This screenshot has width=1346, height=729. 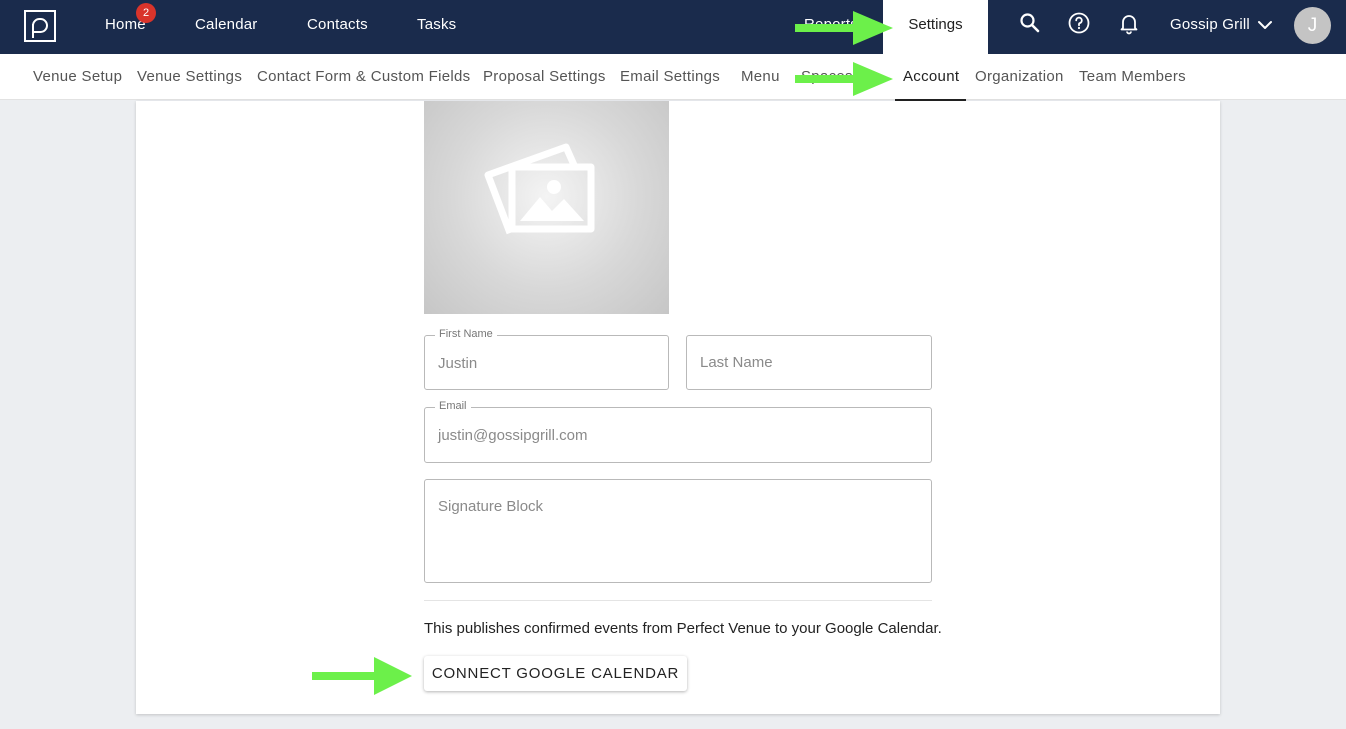 What do you see at coordinates (1019, 77) in the screenshot?
I see `subnav-organization: Organization` at bounding box center [1019, 77].